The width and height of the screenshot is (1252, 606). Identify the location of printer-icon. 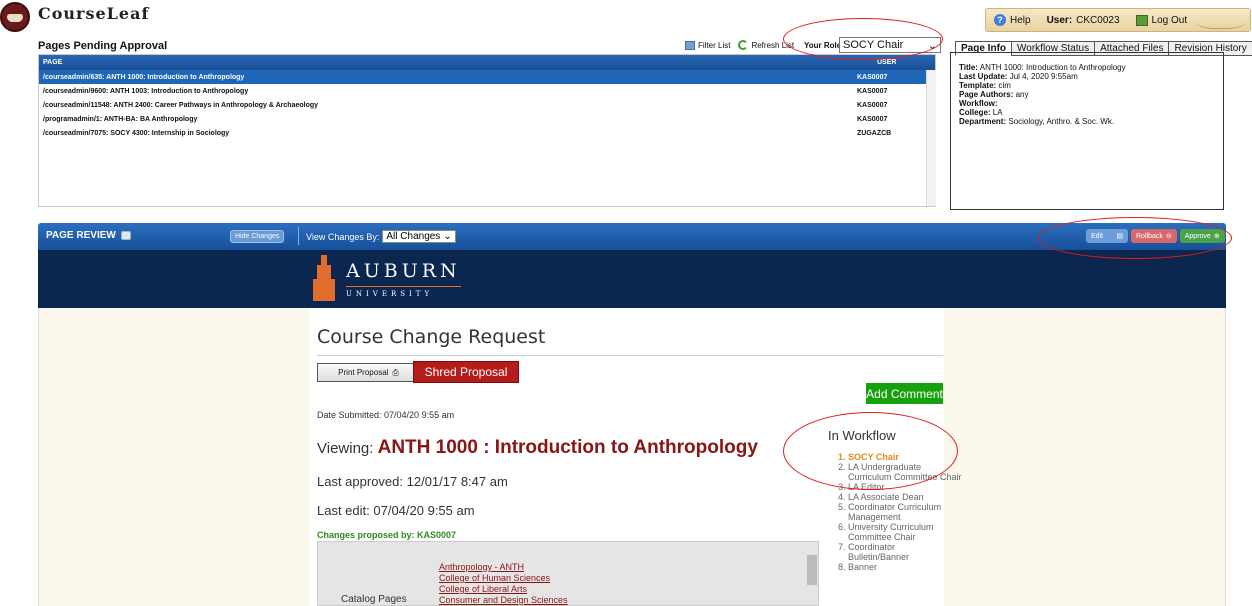
(125, 235).